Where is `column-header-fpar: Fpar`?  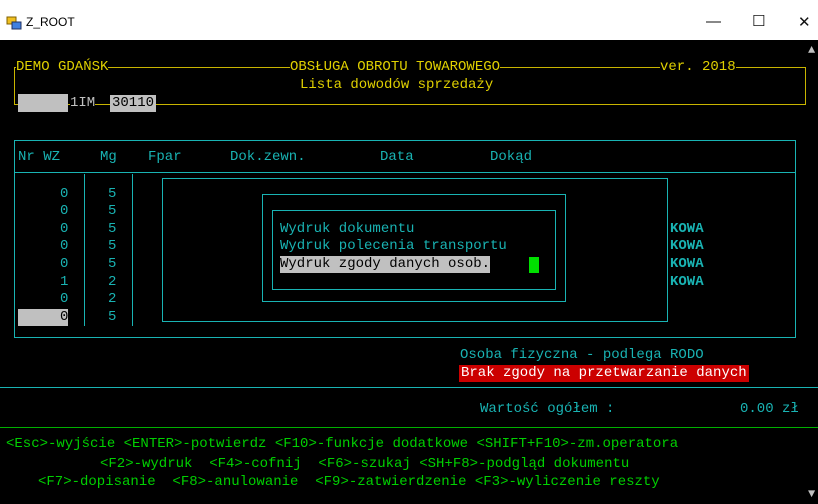
column-header-fpar: Fpar is located at coordinates (165, 157).